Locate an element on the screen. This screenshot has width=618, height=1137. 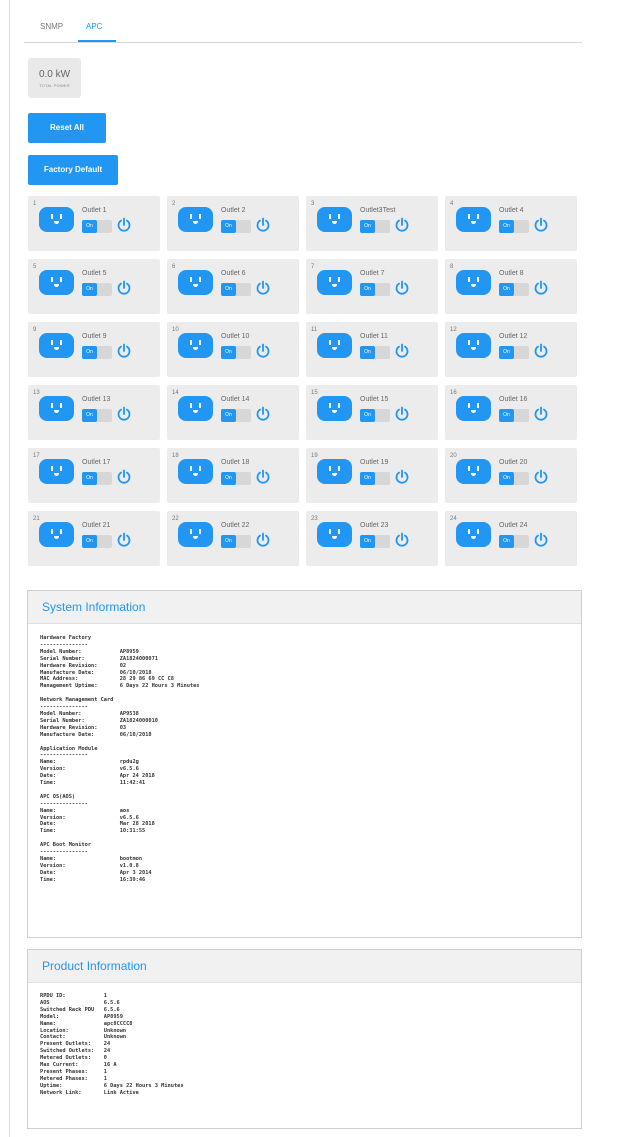
outlet-number: 22 is located at coordinates (175, 519).